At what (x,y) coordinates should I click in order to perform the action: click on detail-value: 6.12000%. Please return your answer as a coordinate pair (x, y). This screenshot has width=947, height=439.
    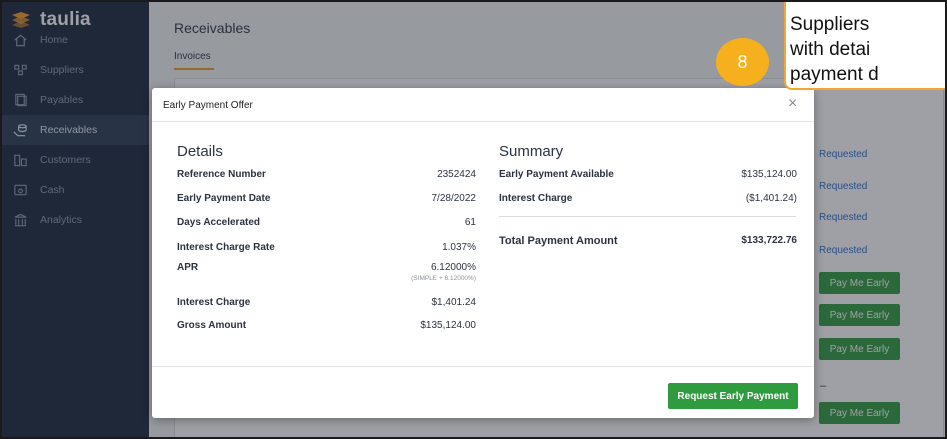
    Looking at the image, I should click on (453, 267).